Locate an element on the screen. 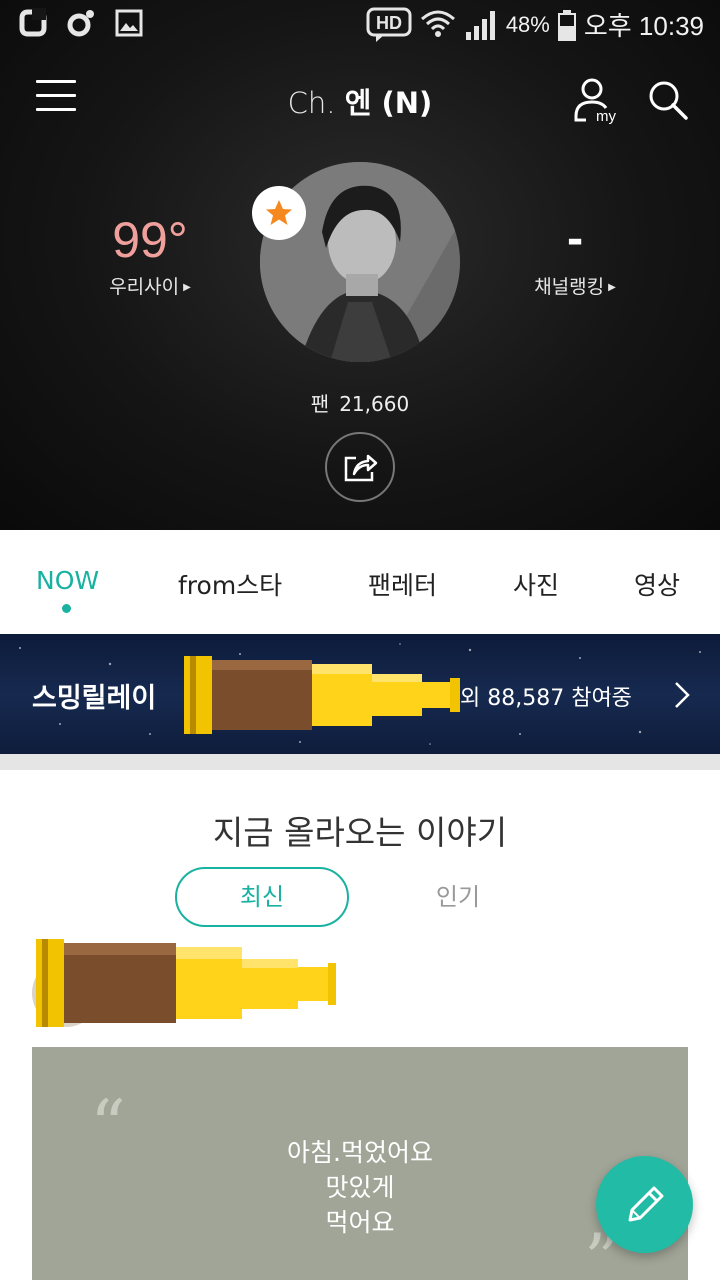 This screenshot has height=1280, width=720. battery-icon is located at coordinates (566, 25).